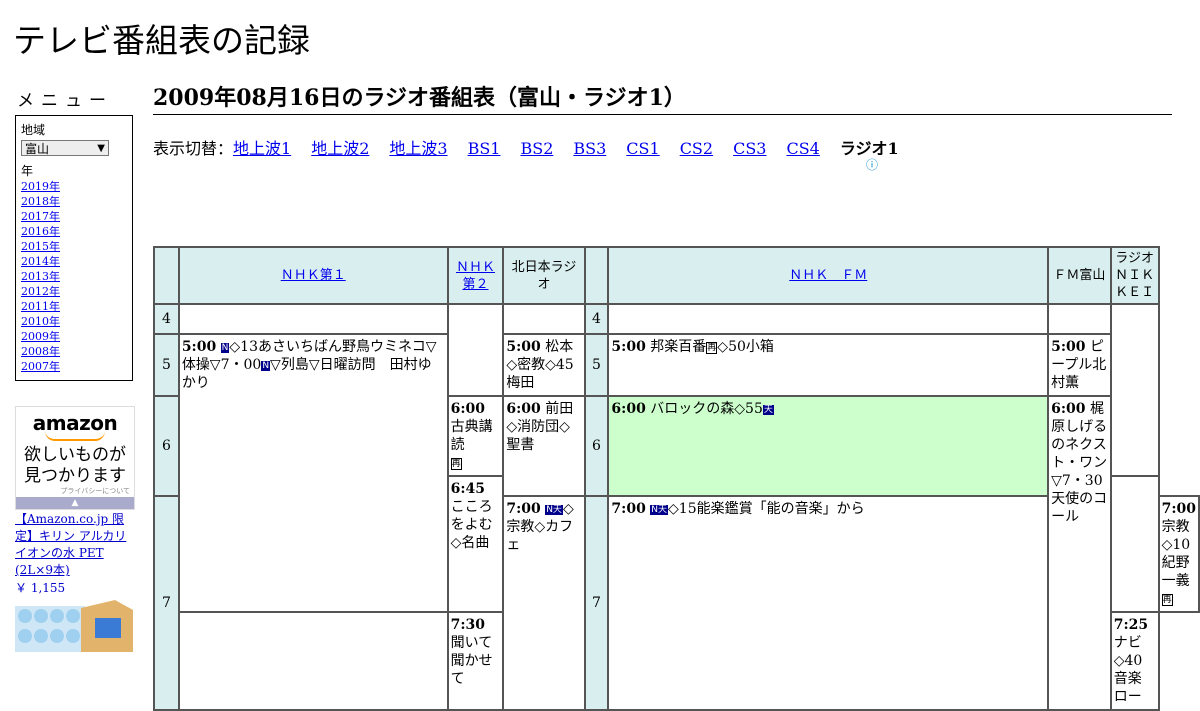  I want to click on ad-copy: 欲しいものが 見つかります, so click(75, 466).